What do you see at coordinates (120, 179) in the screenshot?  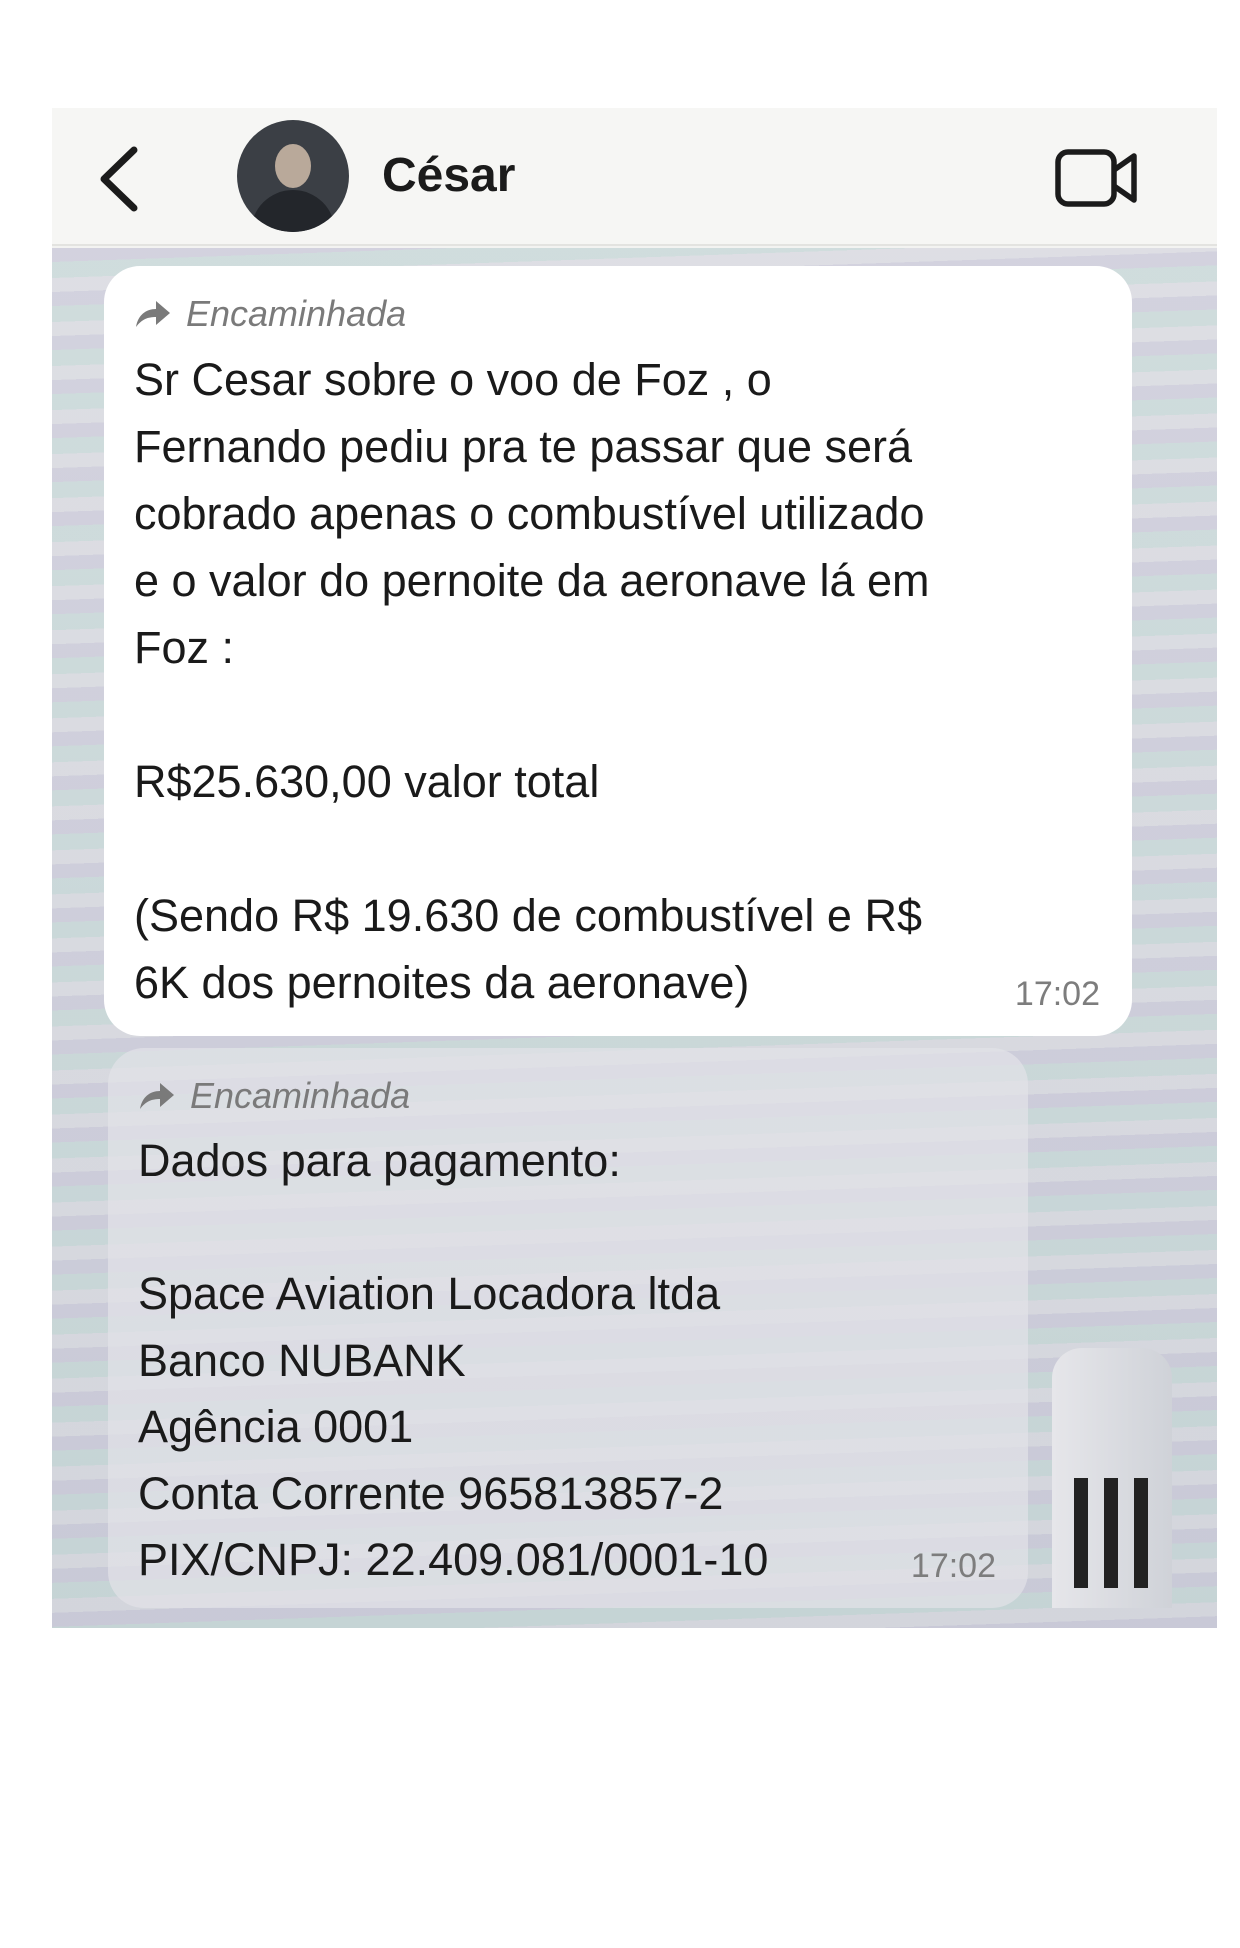 I see `chevron-left-icon` at bounding box center [120, 179].